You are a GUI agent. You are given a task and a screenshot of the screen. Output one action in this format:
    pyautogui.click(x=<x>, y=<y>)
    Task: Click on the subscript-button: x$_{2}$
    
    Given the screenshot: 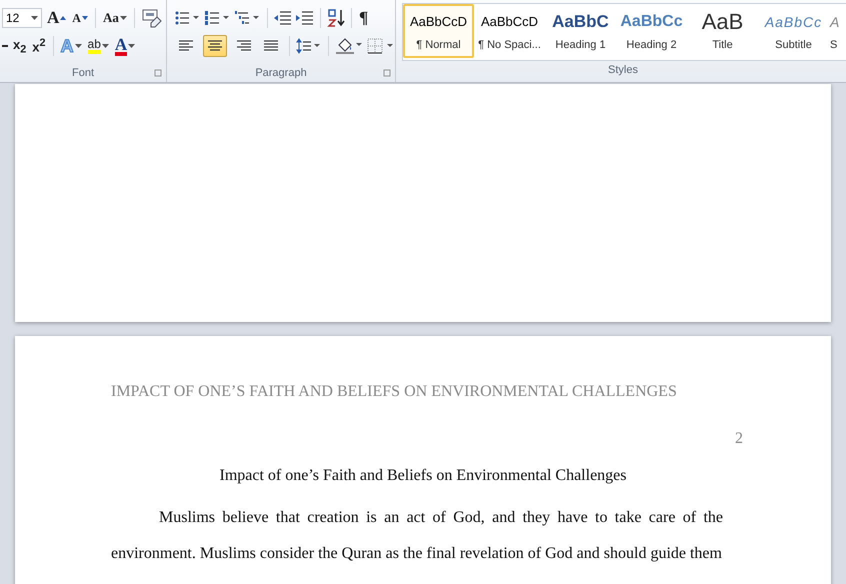 What is the action you would take?
    pyautogui.click(x=20, y=46)
    